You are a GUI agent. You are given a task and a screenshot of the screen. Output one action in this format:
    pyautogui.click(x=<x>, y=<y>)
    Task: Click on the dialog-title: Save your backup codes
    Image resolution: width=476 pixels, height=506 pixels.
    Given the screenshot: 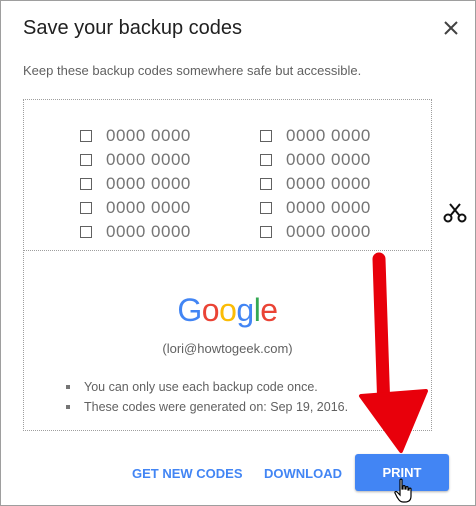 What is the action you would take?
    pyautogui.click(x=133, y=28)
    